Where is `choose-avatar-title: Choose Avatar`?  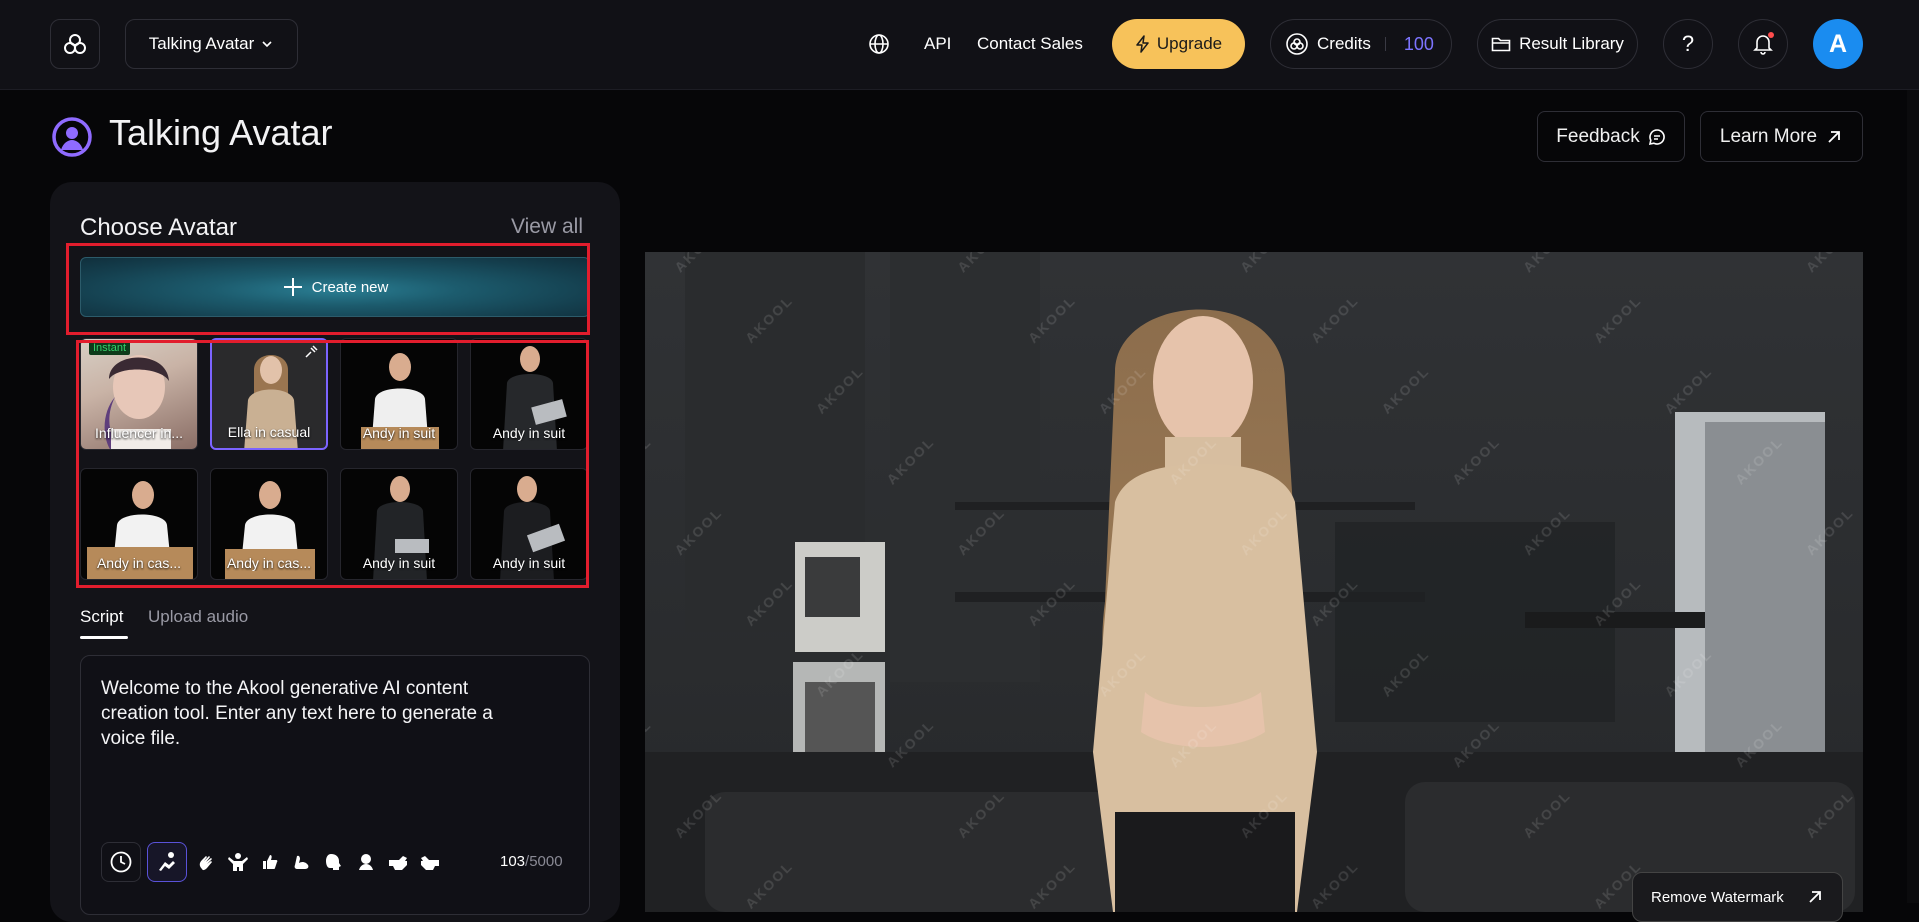 choose-avatar-title: Choose Avatar is located at coordinates (158, 227).